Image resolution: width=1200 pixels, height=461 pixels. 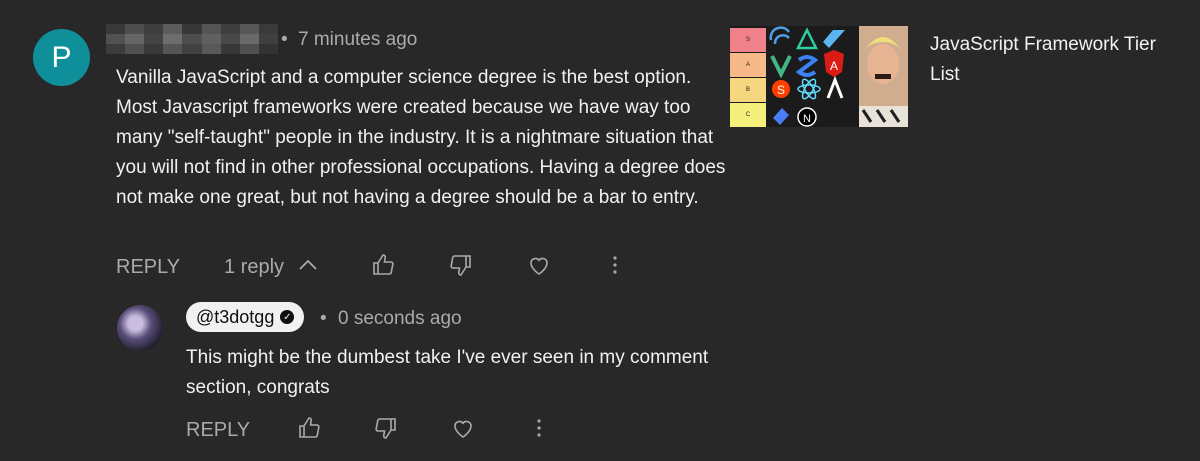 What do you see at coordinates (748, 65) in the screenshot?
I see `tier-row-a: A` at bounding box center [748, 65].